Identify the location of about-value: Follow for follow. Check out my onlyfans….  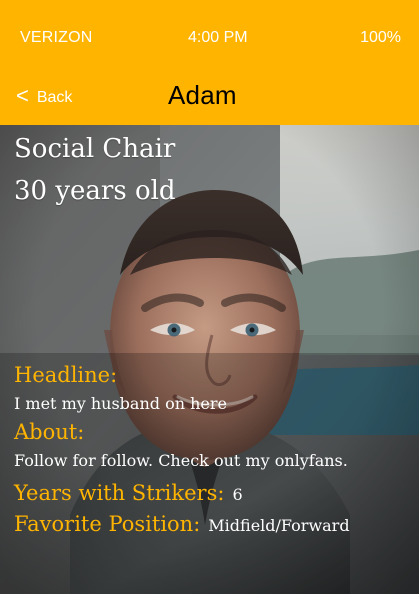
(181, 461).